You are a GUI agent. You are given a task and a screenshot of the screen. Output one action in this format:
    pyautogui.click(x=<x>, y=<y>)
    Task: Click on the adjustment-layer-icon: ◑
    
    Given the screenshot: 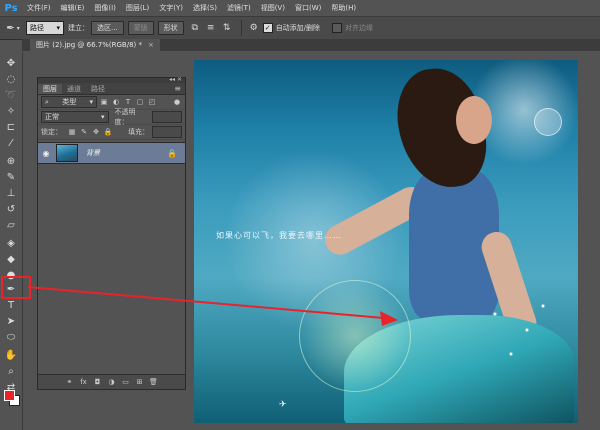 What is the action you would take?
    pyautogui.click(x=112, y=382)
    